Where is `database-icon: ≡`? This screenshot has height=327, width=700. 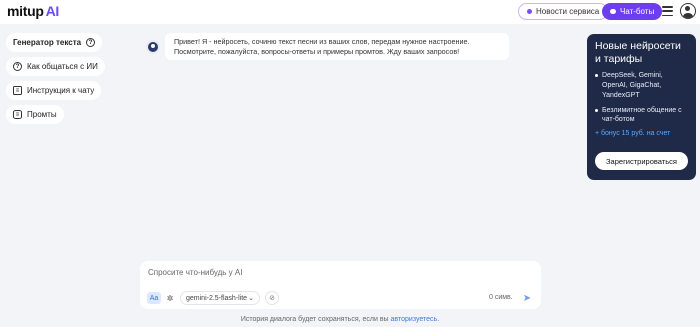
database-icon: ≡ is located at coordinates (17, 114).